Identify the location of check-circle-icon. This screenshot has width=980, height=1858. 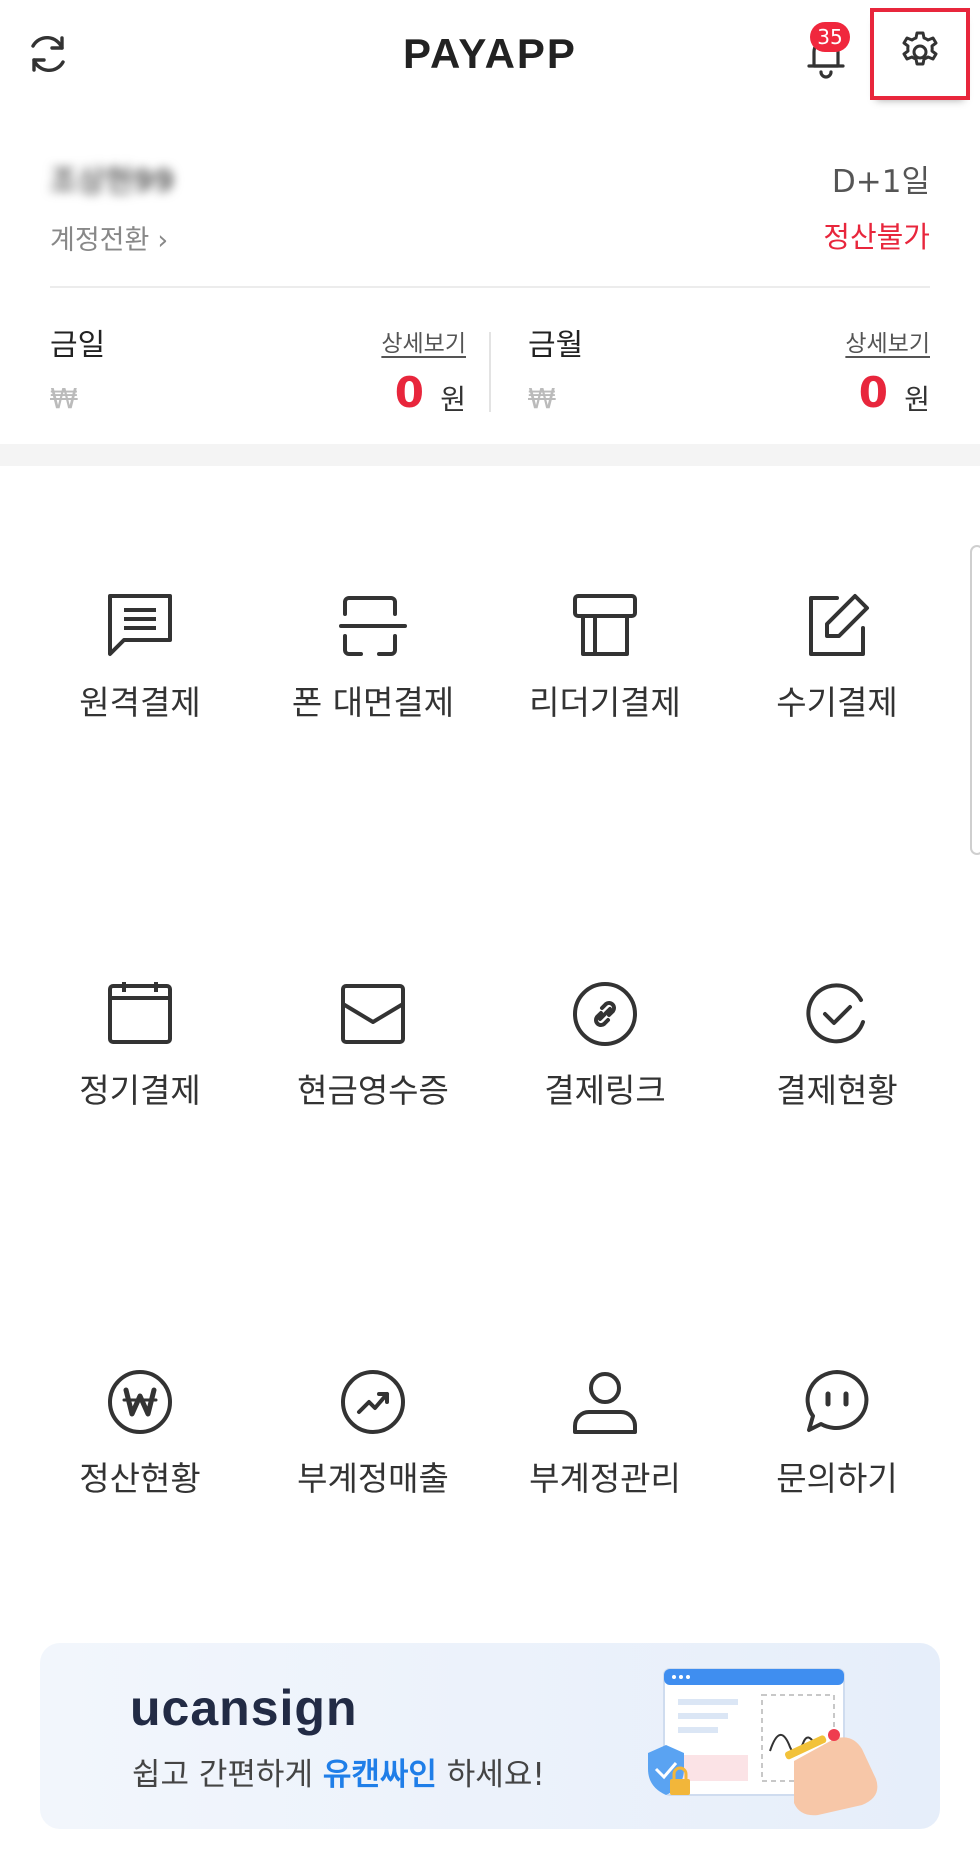
(835, 1013).